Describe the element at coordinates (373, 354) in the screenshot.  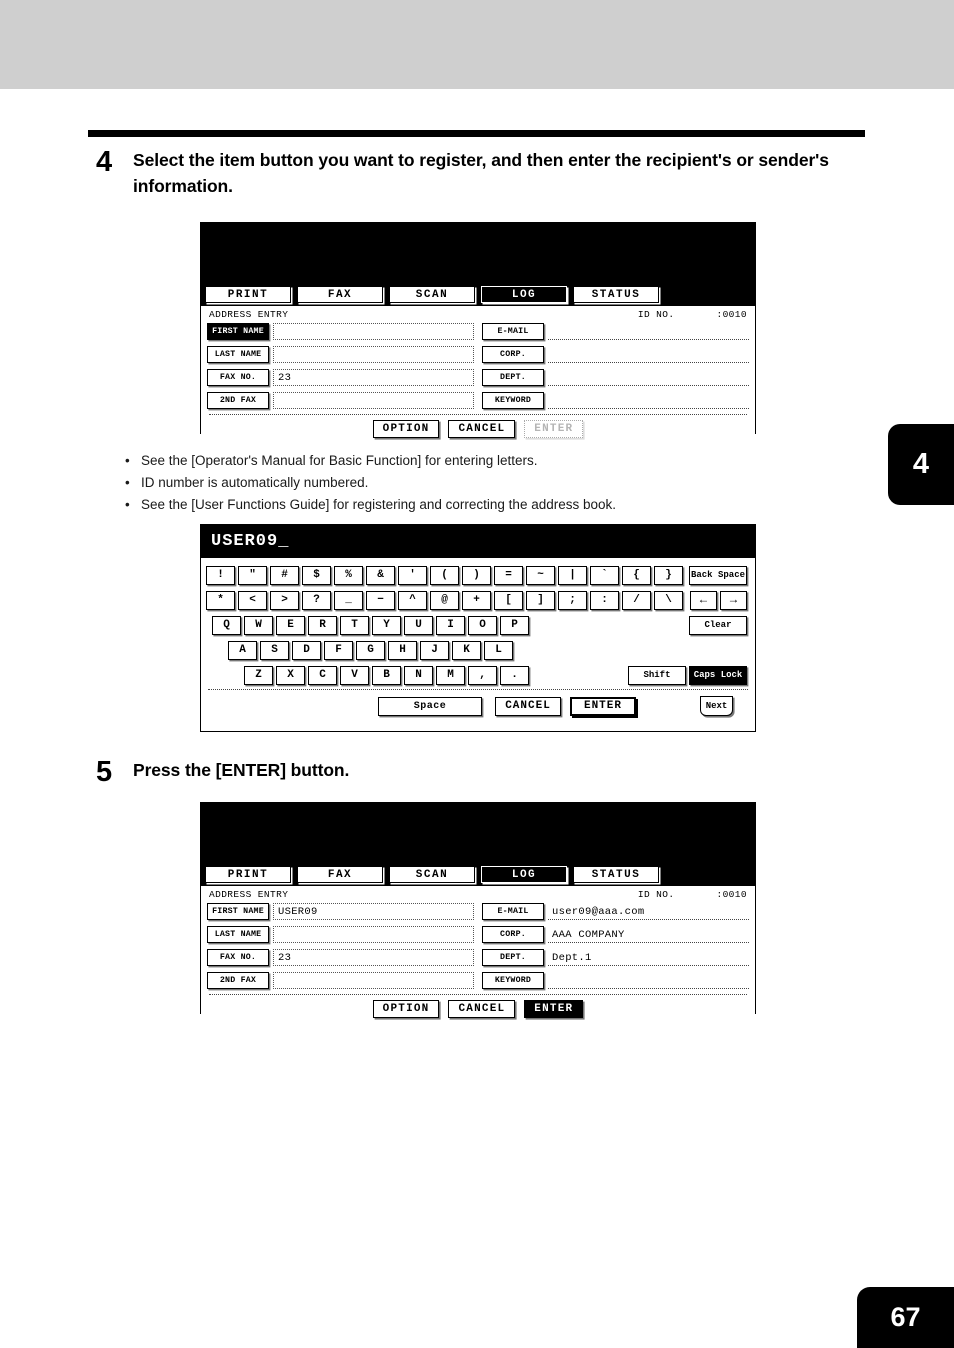
I see `field-value-last-name` at that location.